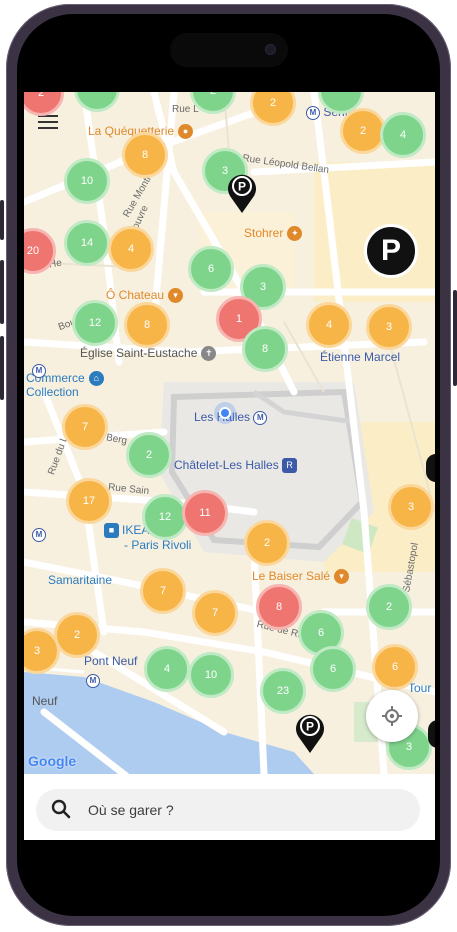  Describe the element at coordinates (455, 338) in the screenshot. I see `power-button` at that location.